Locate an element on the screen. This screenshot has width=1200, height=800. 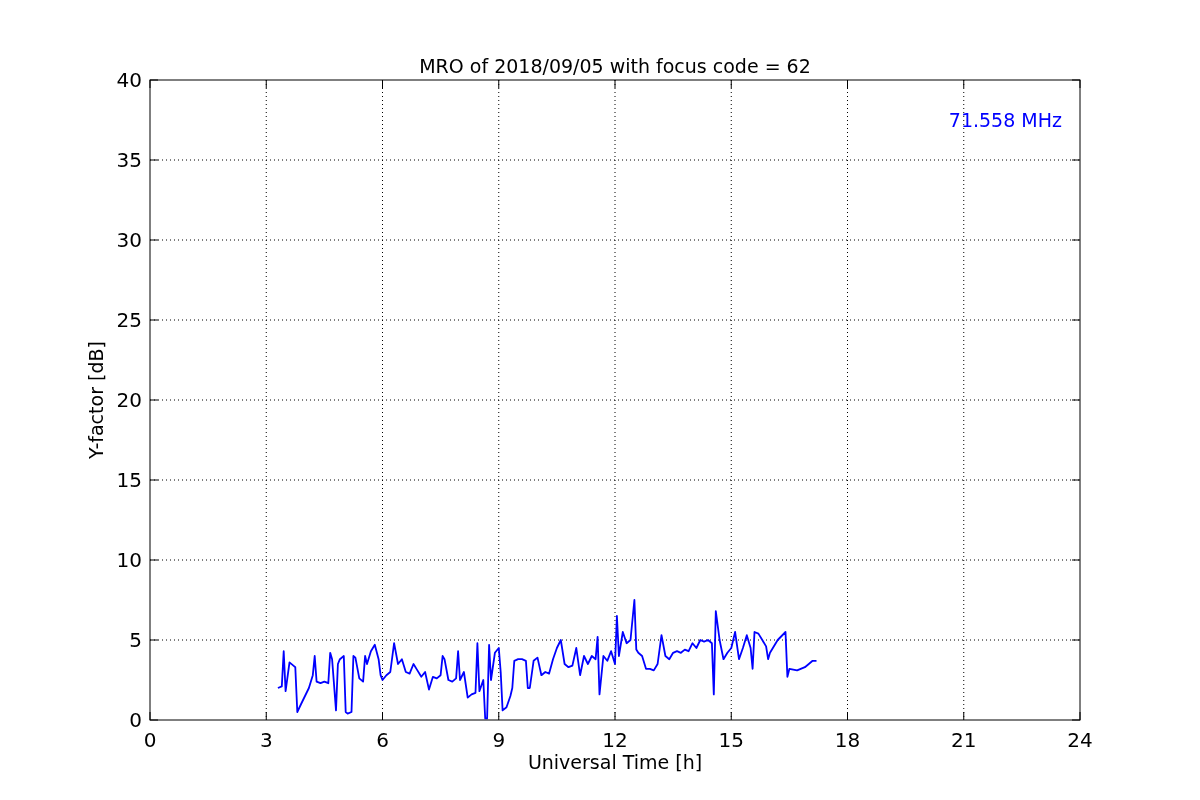
x-tick-label: 15 is located at coordinates (731, 740).